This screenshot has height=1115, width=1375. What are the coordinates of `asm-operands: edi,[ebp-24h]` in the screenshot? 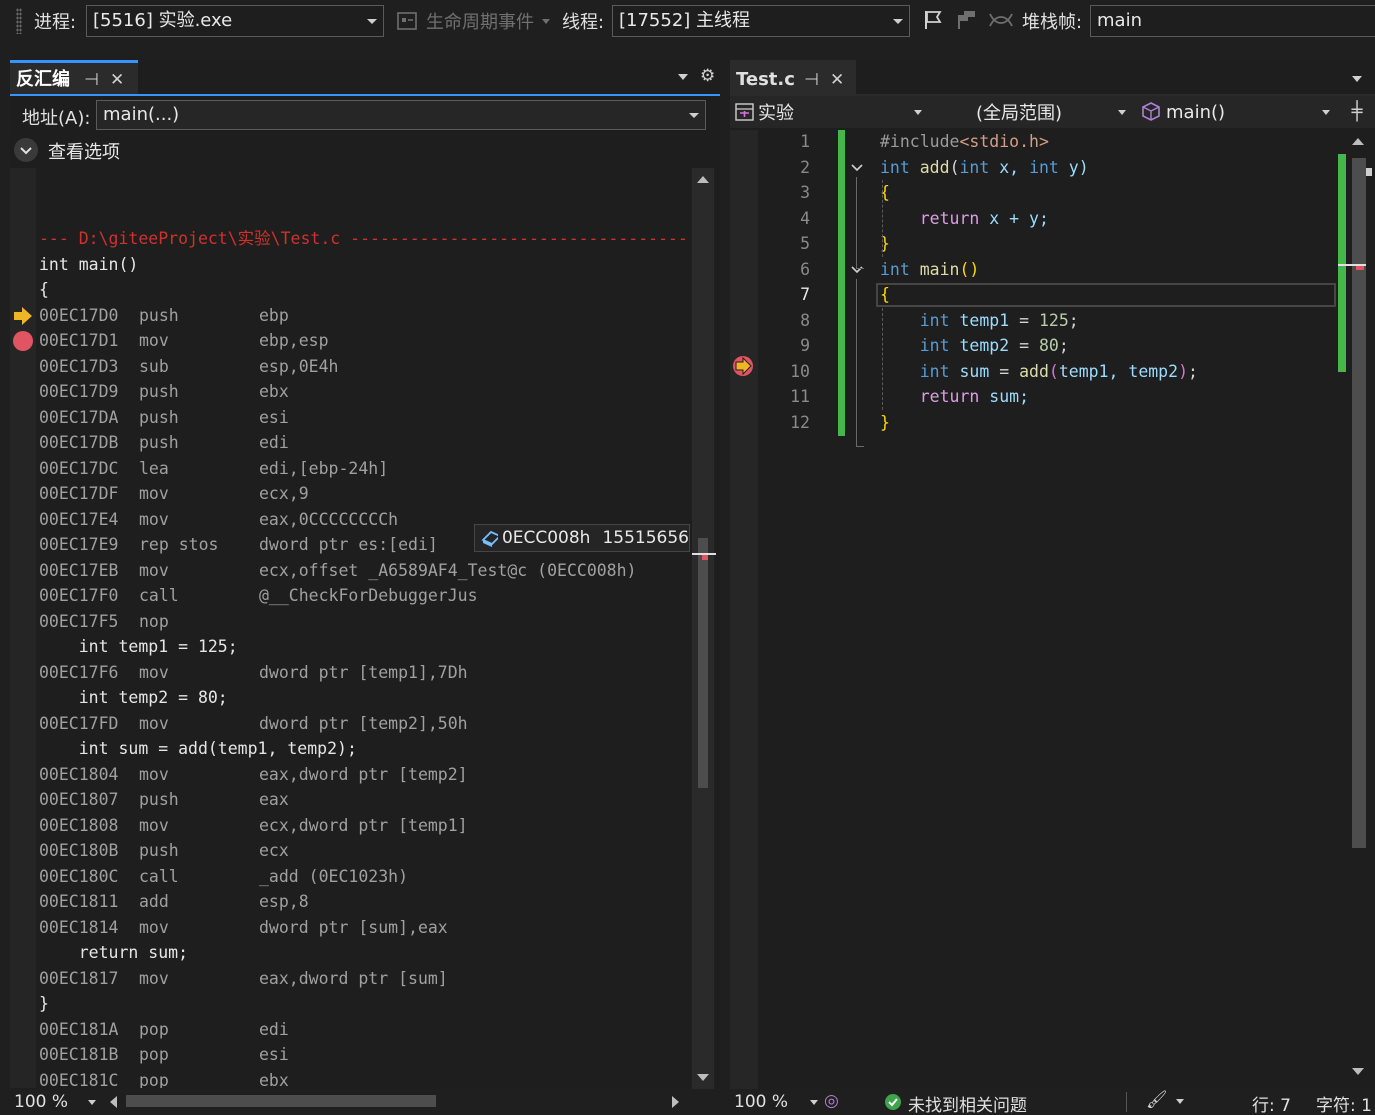 It's located at (324, 468).